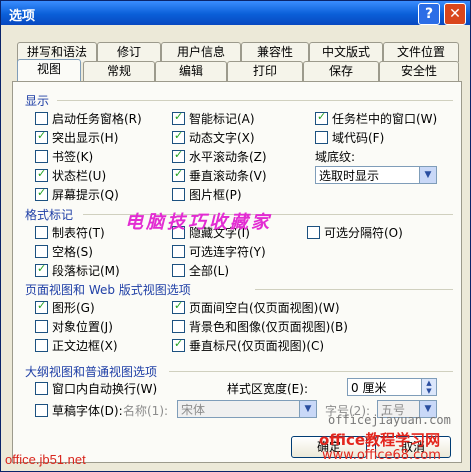 Image resolution: width=471 pixels, height=472 pixels. I want to click on status-bar-checkbox: 状态栏(U), so click(70, 175).